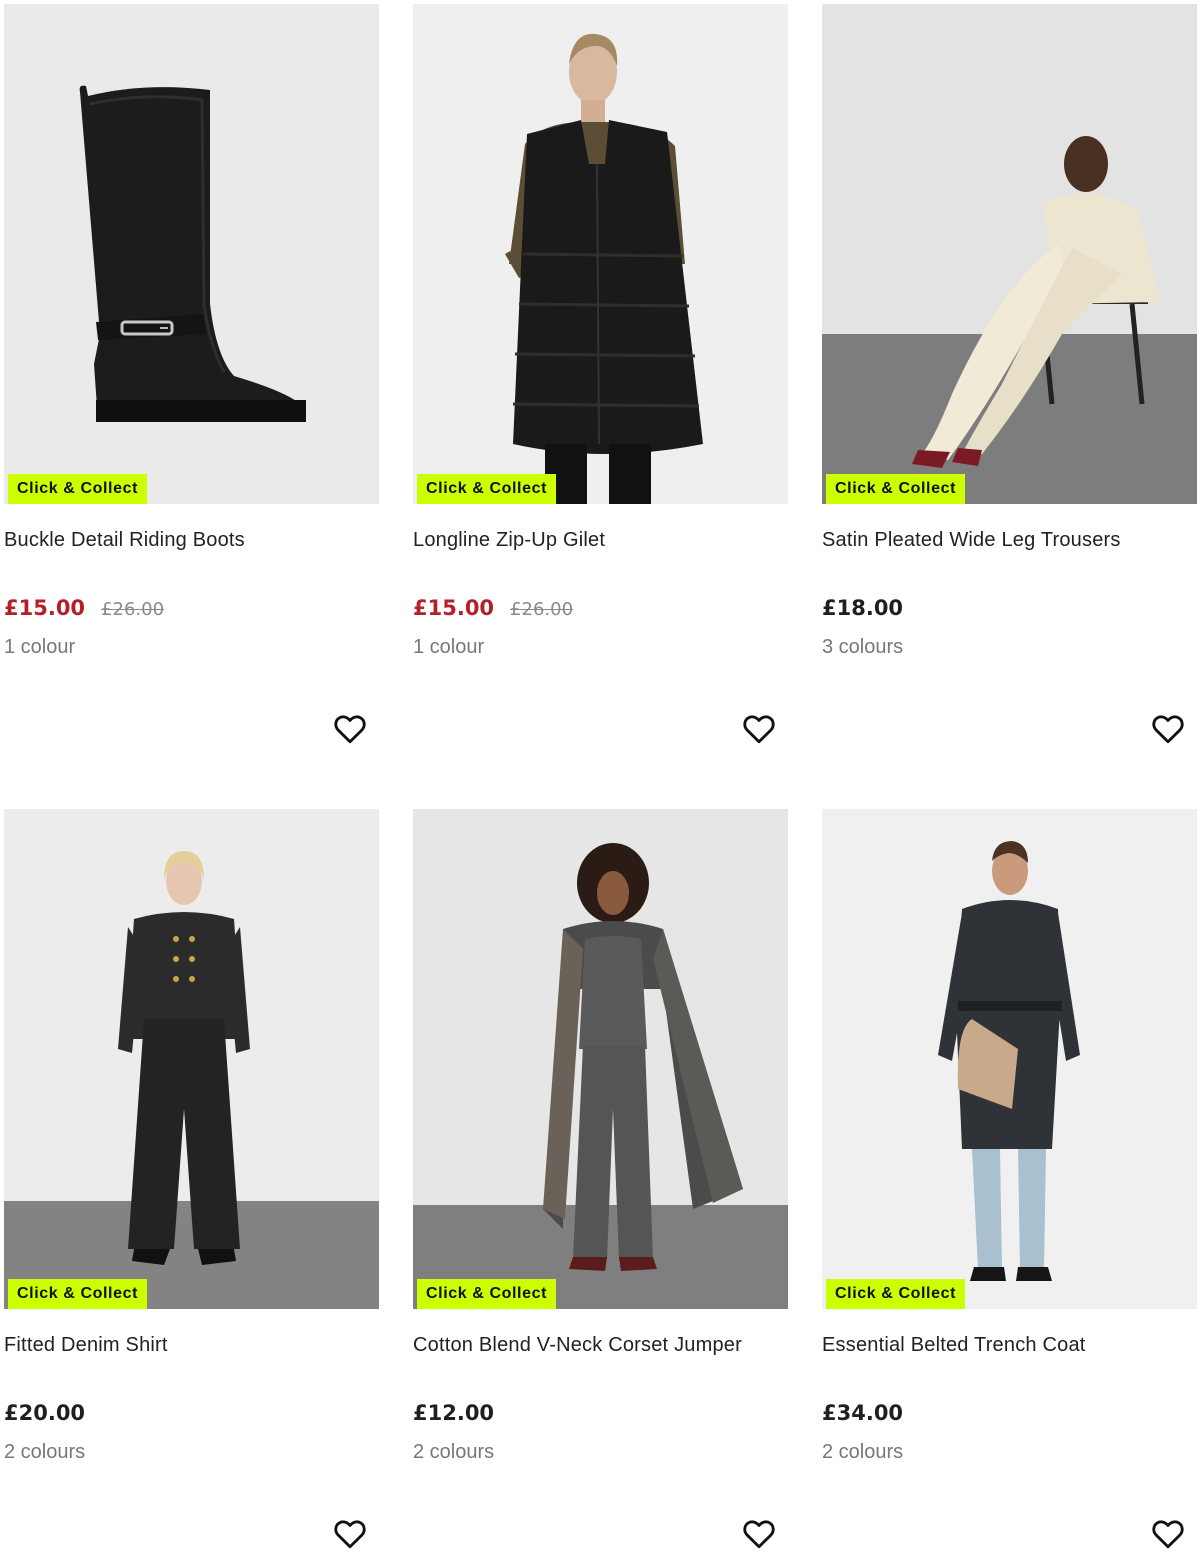  I want to click on price: £18.00, so click(863, 608).